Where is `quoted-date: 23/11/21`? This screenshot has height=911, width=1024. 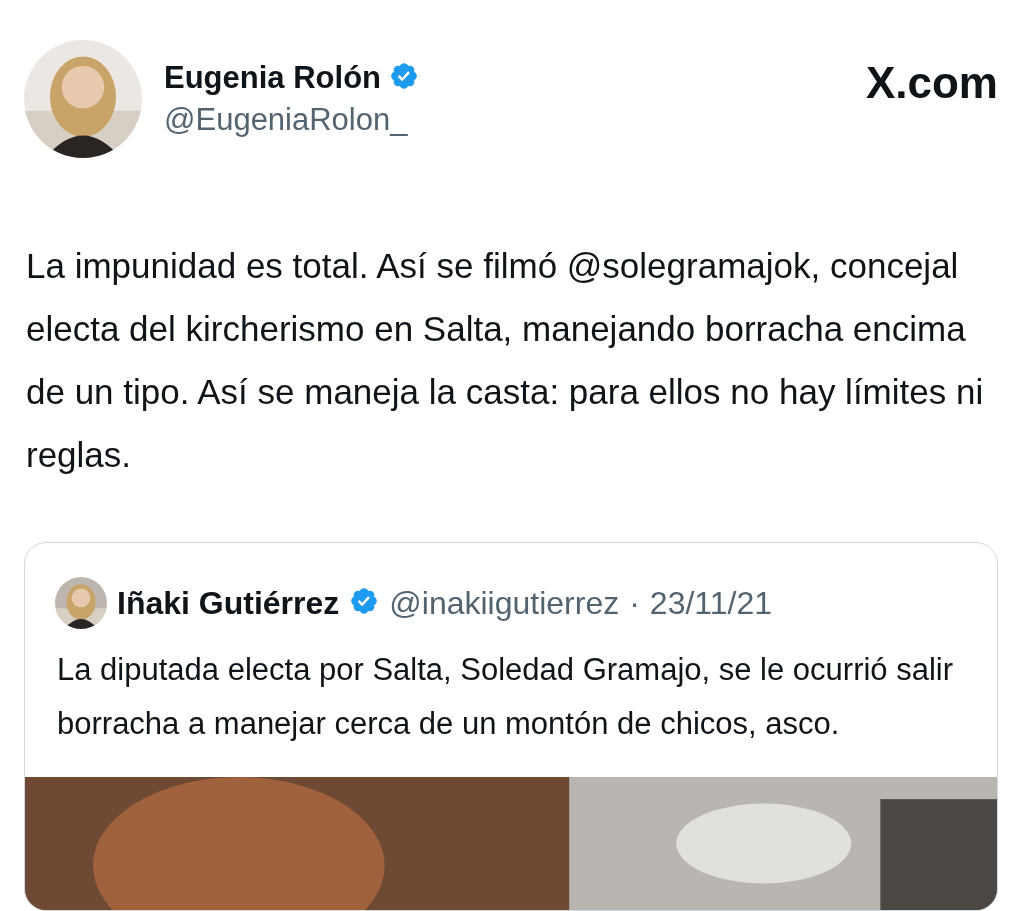 quoted-date: 23/11/21 is located at coordinates (711, 603).